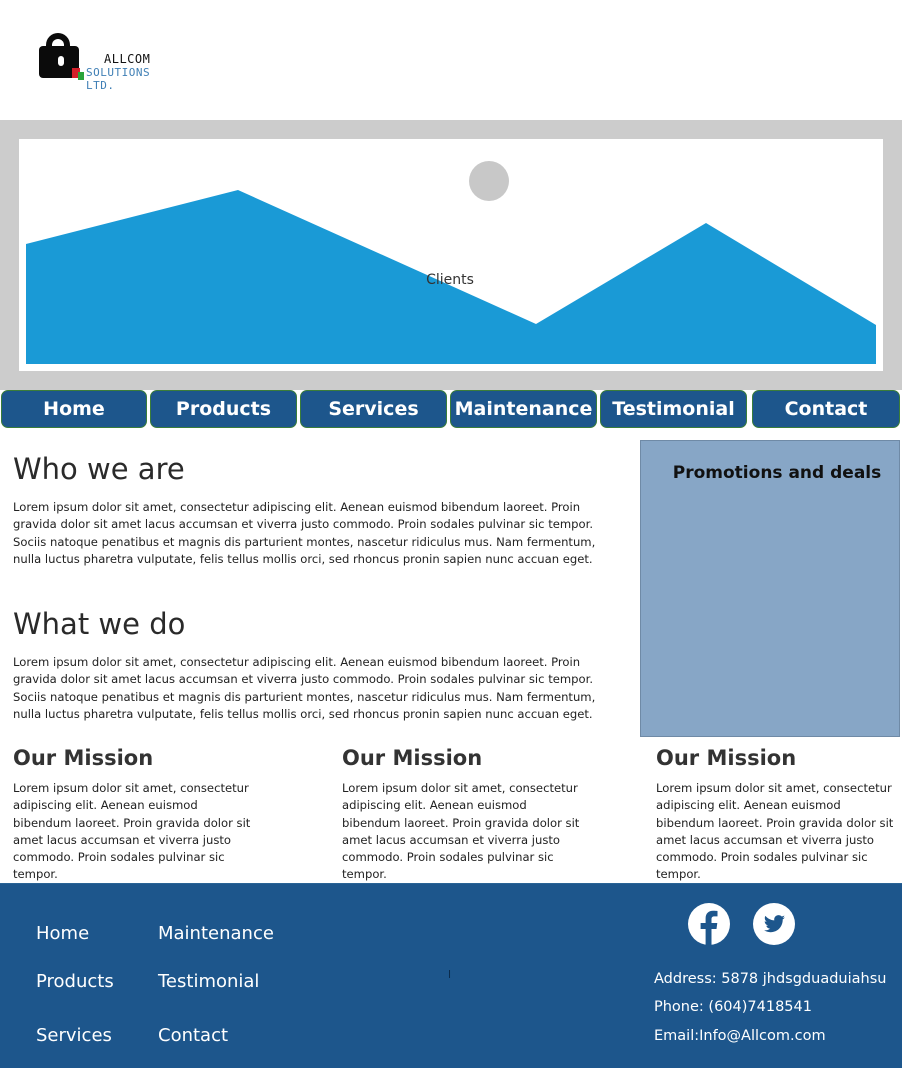  I want to click on site-logo: ALLCOM SOLUTIONS LTD., so click(108, 62).